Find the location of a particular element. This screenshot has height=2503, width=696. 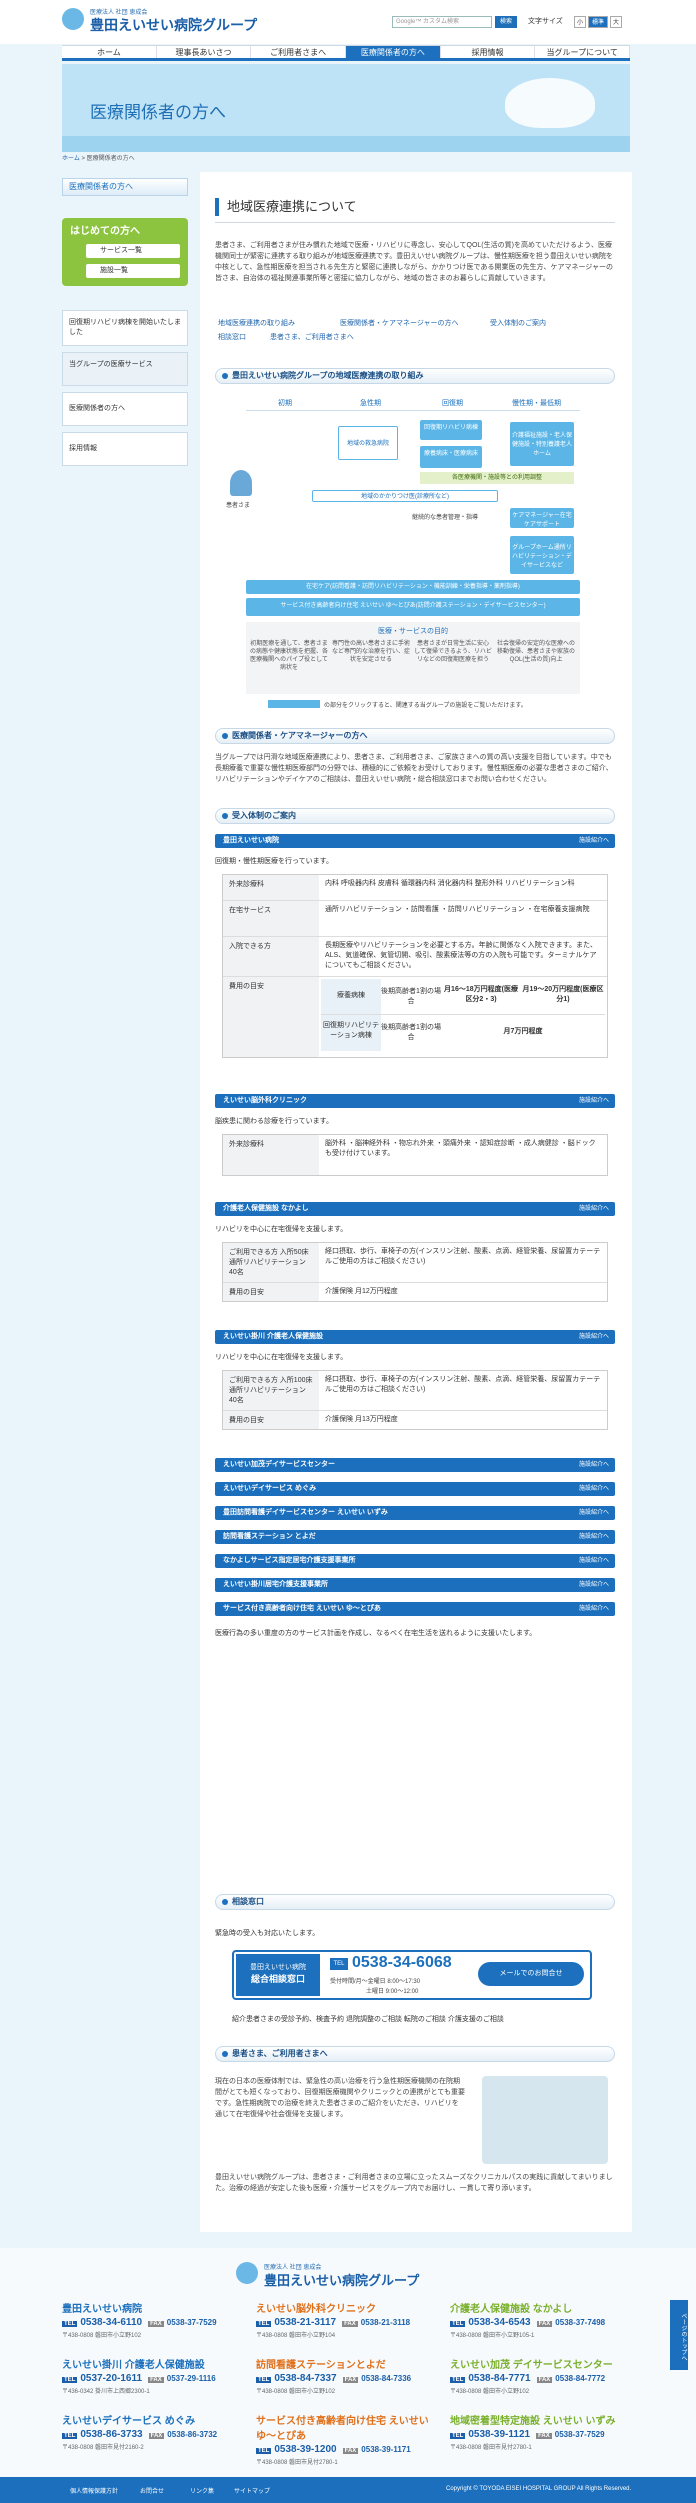

font-large-button: 大 is located at coordinates (616, 22).